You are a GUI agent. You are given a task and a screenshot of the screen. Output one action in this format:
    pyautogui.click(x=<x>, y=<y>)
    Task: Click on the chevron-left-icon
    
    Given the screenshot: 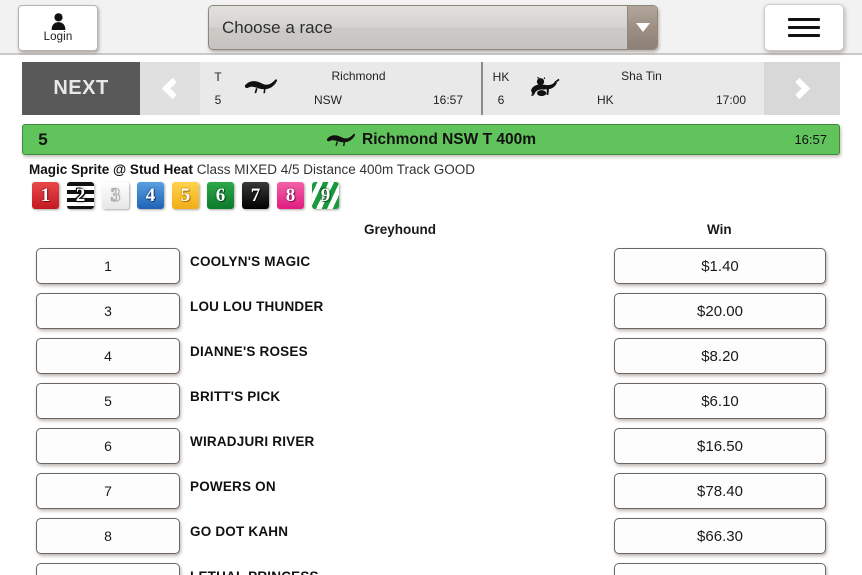 What is the action you would take?
    pyautogui.click(x=172, y=88)
    